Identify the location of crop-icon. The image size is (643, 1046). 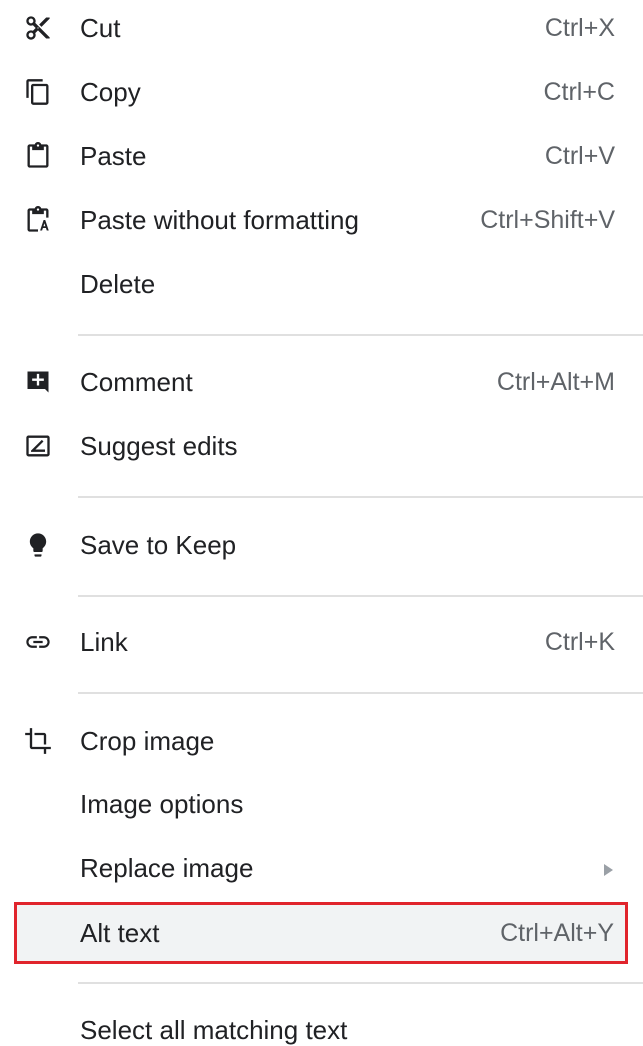
(38, 741).